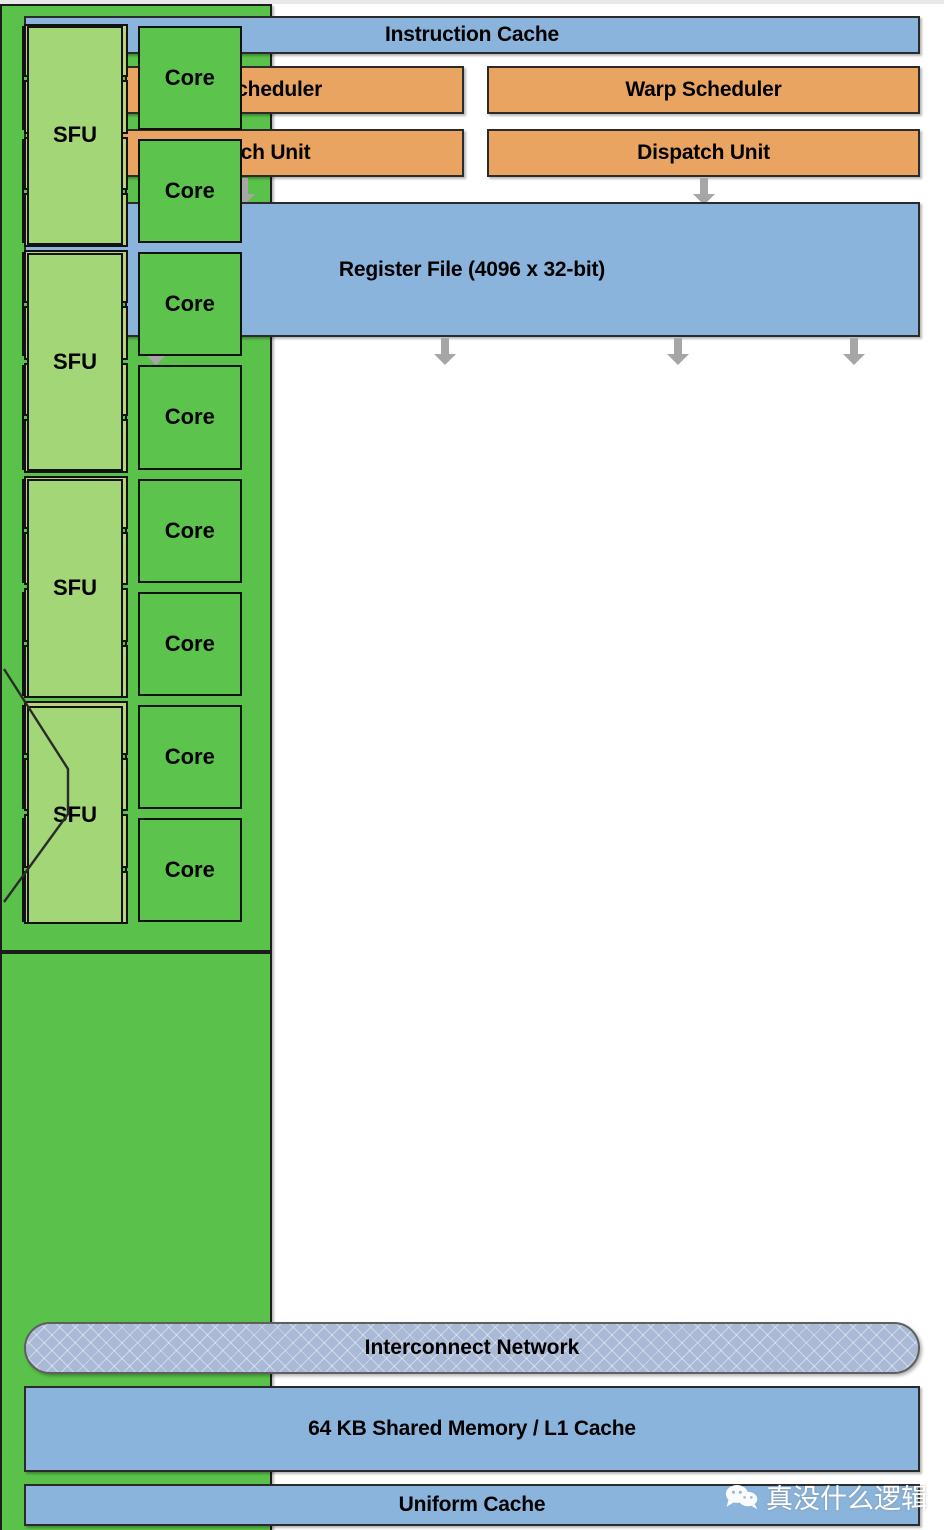  I want to click on warp-scheduler-label-1: Warp Scheduler, so click(703, 89).